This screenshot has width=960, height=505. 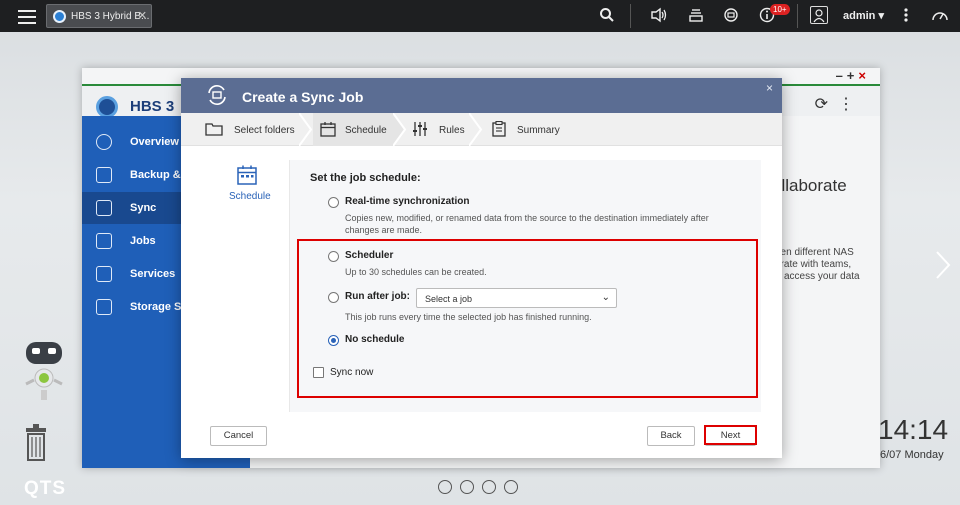 What do you see at coordinates (499, 129) in the screenshot?
I see `clipboard-icon` at bounding box center [499, 129].